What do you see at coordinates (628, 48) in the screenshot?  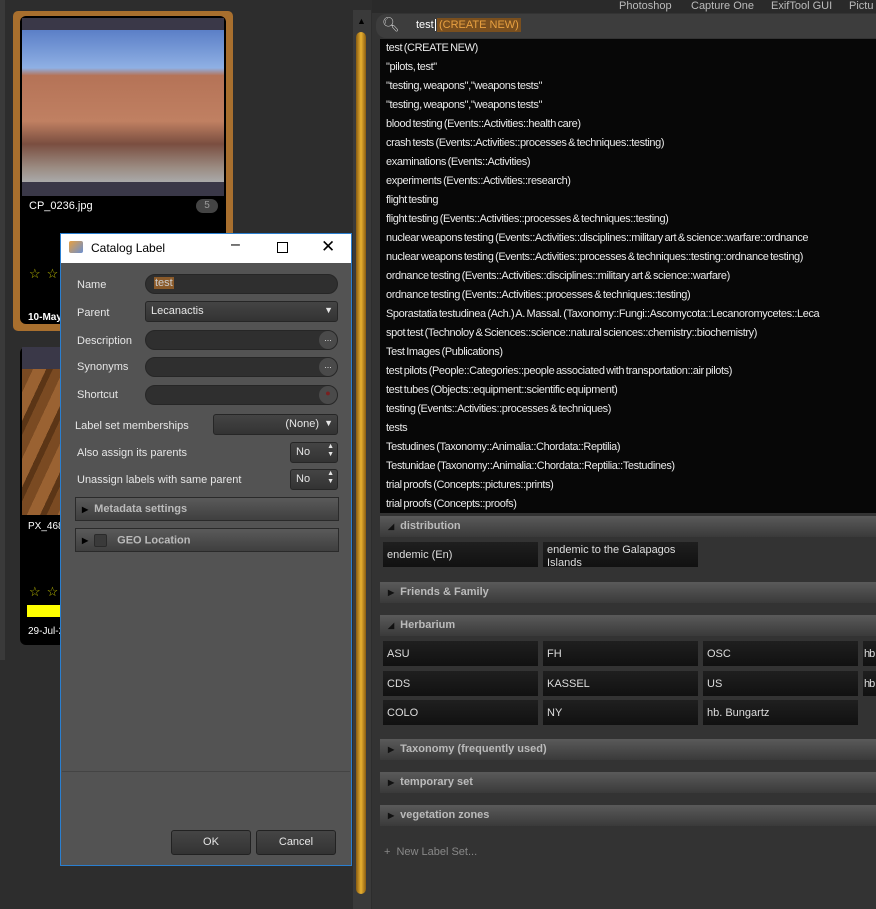 I see `dropdown-item: test (CREATE NEW)` at bounding box center [628, 48].